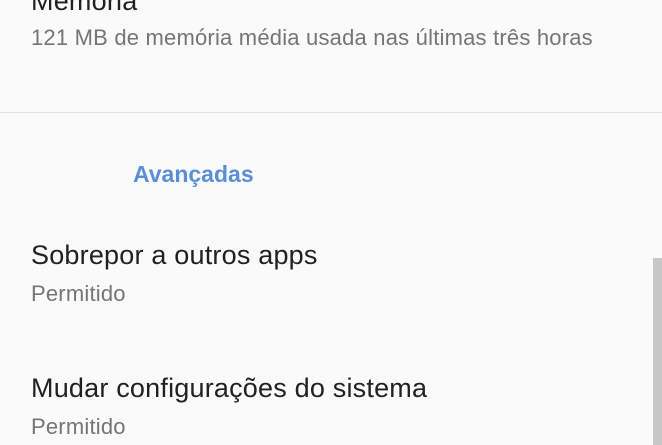  What do you see at coordinates (78, 426) in the screenshot?
I see `modify-system-settings-summary: Permitido` at bounding box center [78, 426].